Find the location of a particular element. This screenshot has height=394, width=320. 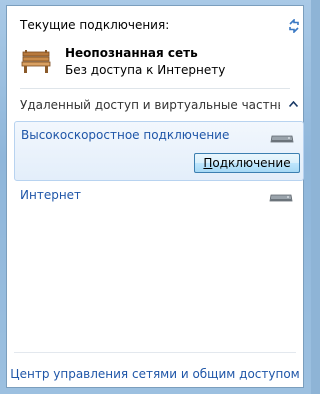

connection-item-internet: Интернет is located at coordinates (50, 195).